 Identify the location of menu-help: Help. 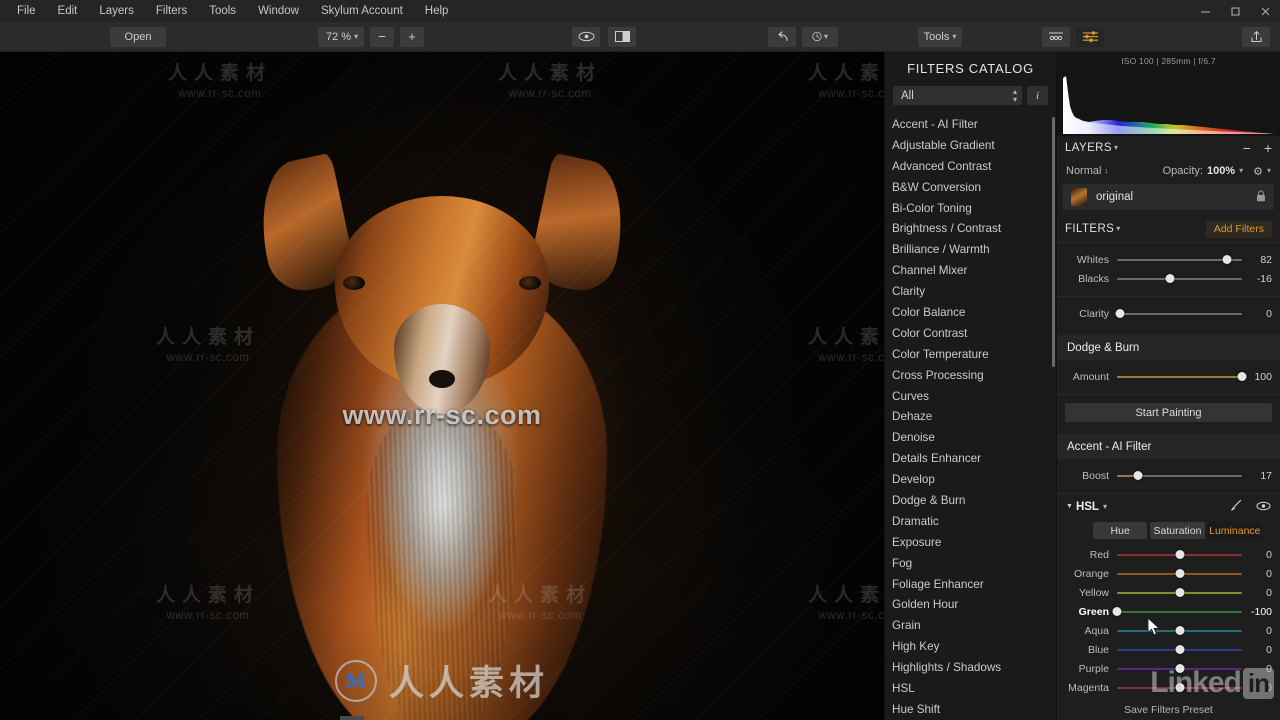
(437, 11).